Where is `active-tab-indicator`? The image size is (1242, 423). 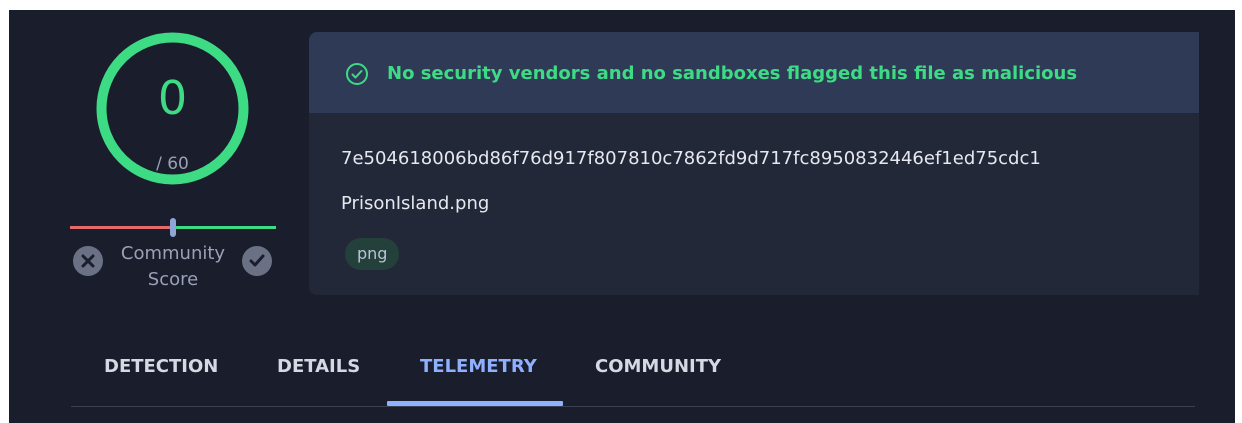 active-tab-indicator is located at coordinates (475, 403).